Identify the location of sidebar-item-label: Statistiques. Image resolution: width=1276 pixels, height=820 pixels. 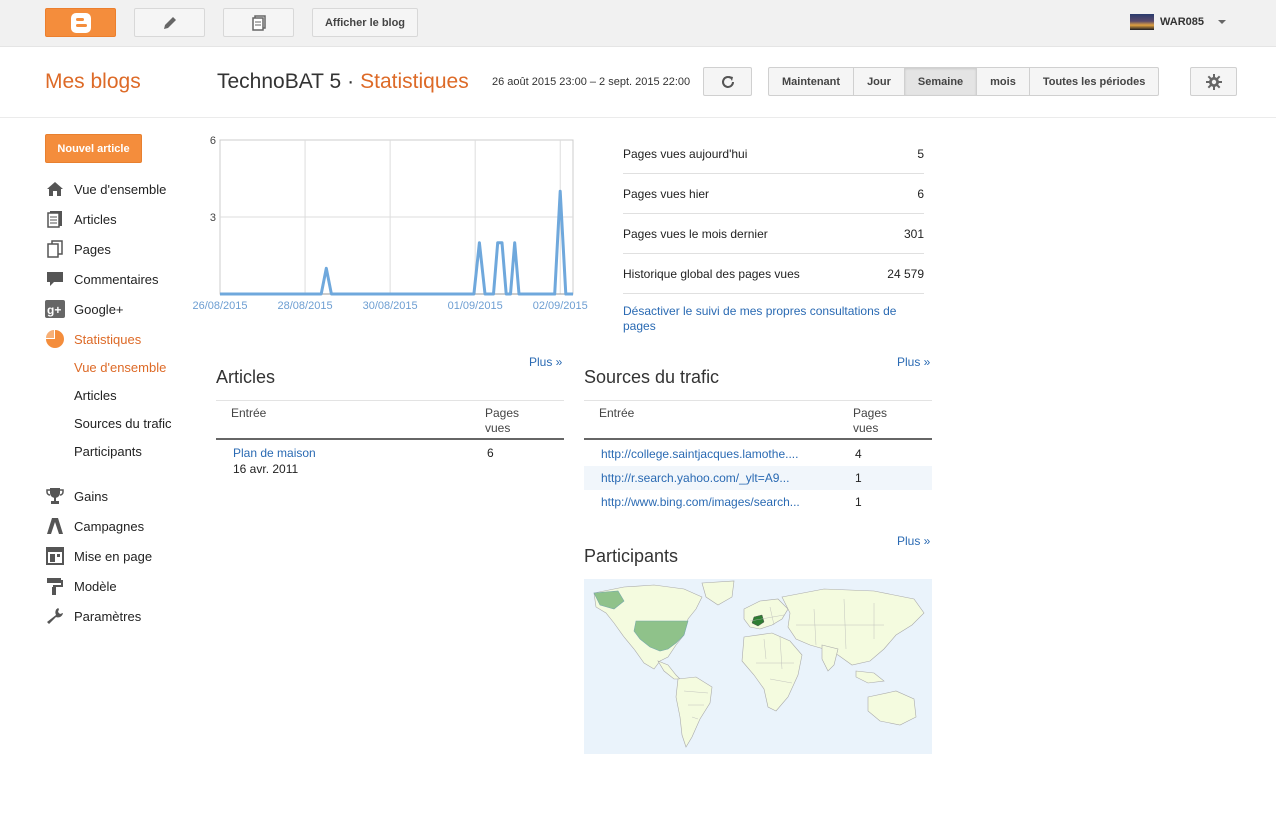
(108, 339).